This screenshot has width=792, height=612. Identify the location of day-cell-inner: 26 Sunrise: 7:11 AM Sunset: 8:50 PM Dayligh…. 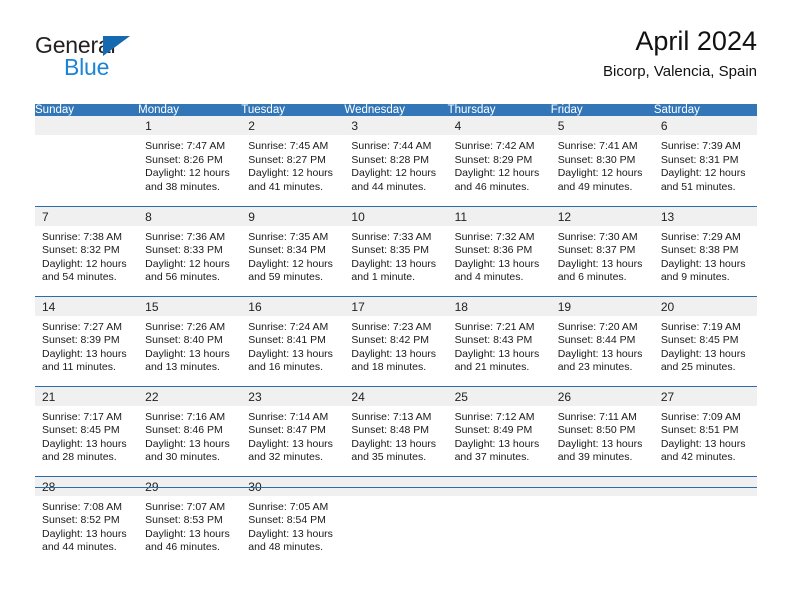
(602, 431).